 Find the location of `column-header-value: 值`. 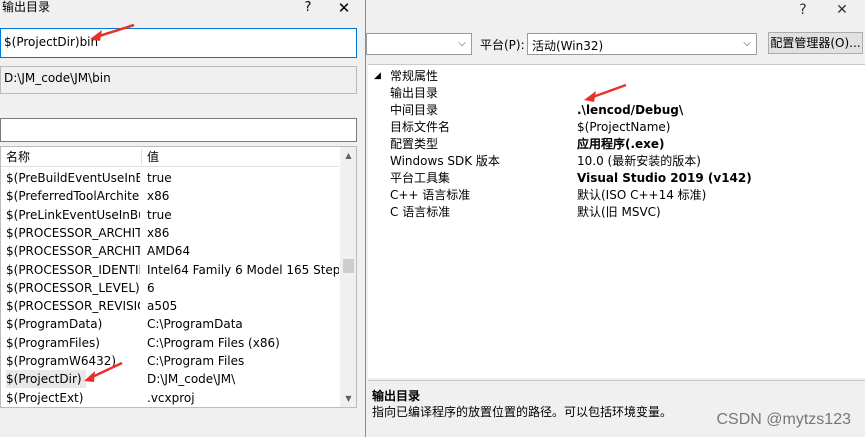

column-header-value: 值 is located at coordinates (153, 157).